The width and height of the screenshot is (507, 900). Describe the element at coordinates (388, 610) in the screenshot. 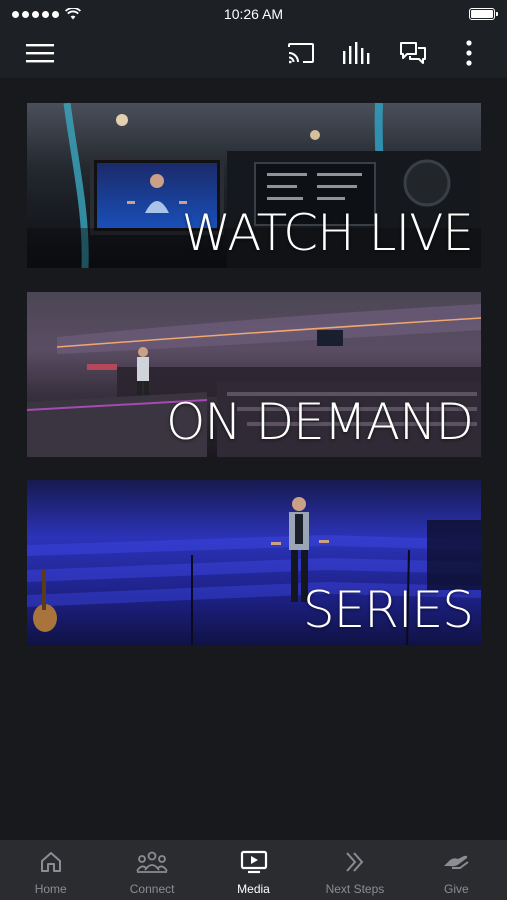

I see `series-label: SERIES` at that location.